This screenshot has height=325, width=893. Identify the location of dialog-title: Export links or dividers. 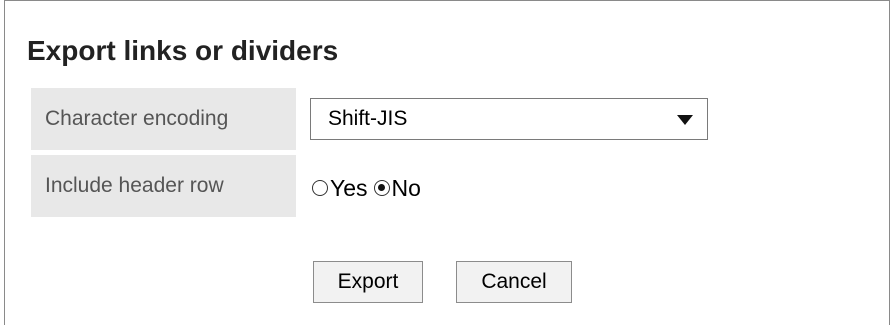
(183, 50).